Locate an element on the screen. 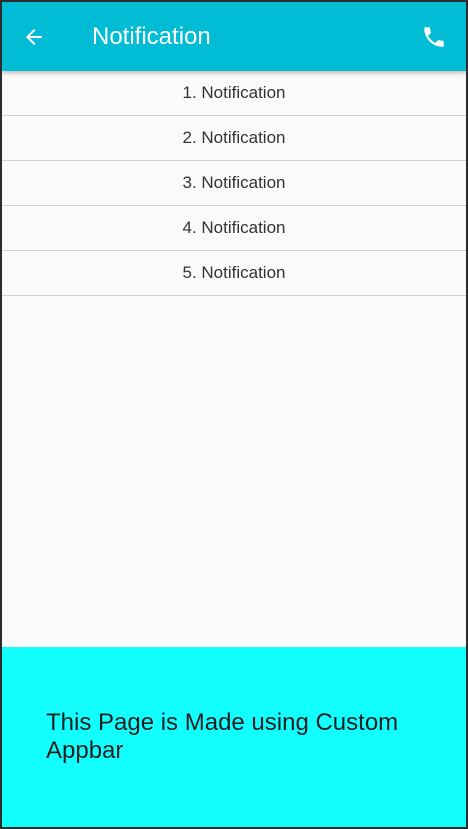 This screenshot has width=468, height=829. back-button is located at coordinates (34, 37).